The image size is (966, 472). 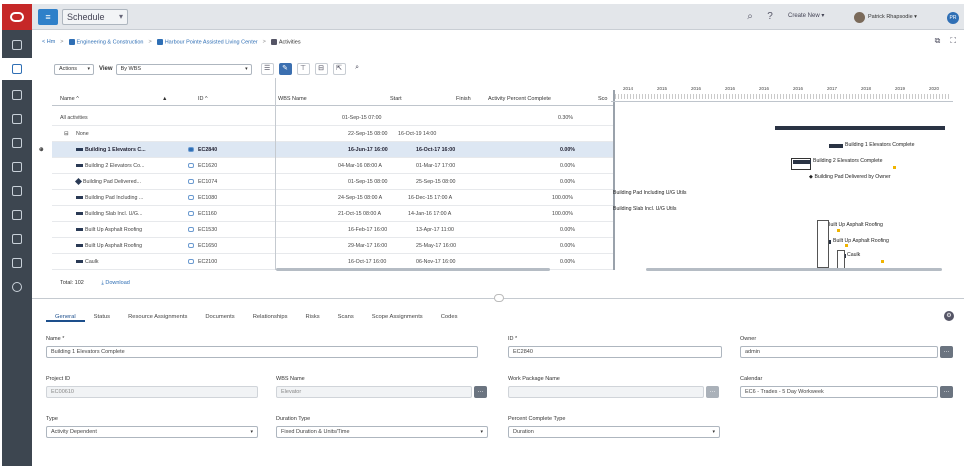 I want to click on open-new-window-icon: ⧉, so click(x=938, y=41).